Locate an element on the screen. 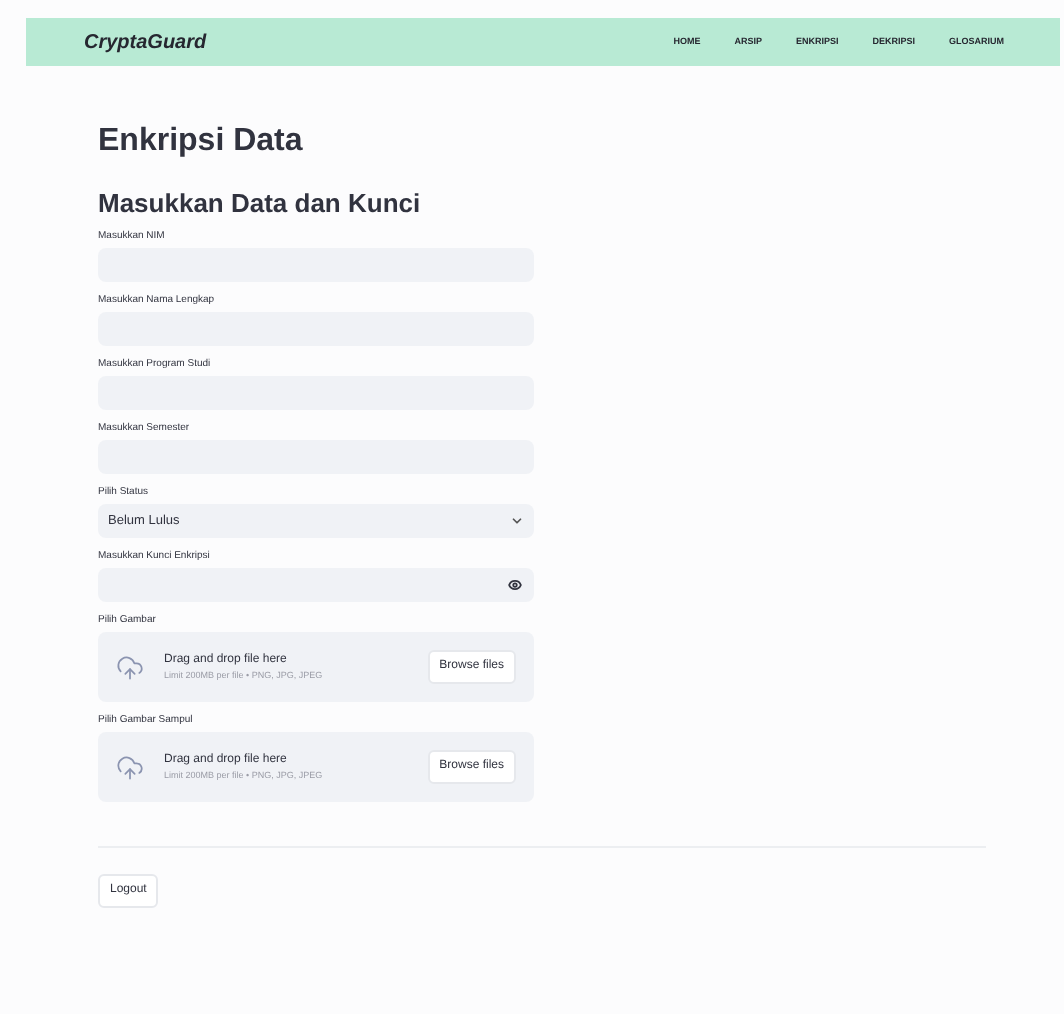 This screenshot has height=1014, width=1064. password-field is located at coordinates (316, 585).